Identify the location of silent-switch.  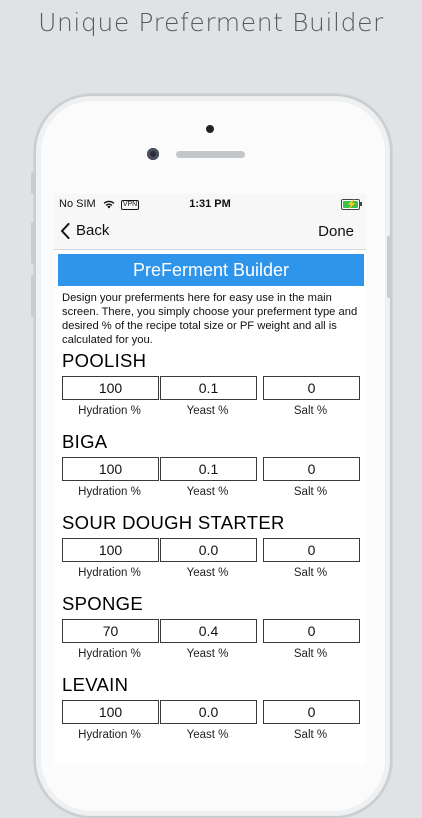
(33, 183).